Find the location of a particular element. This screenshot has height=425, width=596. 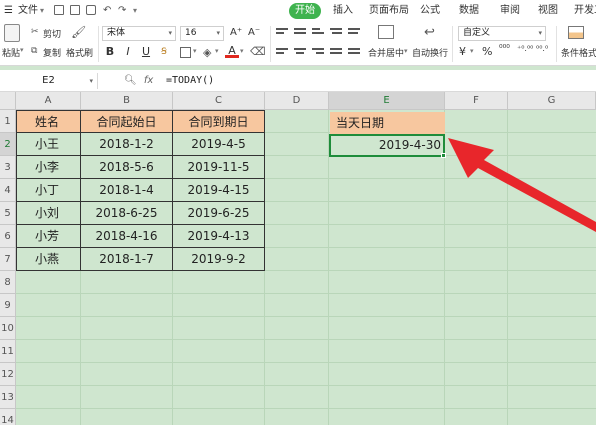

redo-icon: ↷ is located at coordinates (122, 11).